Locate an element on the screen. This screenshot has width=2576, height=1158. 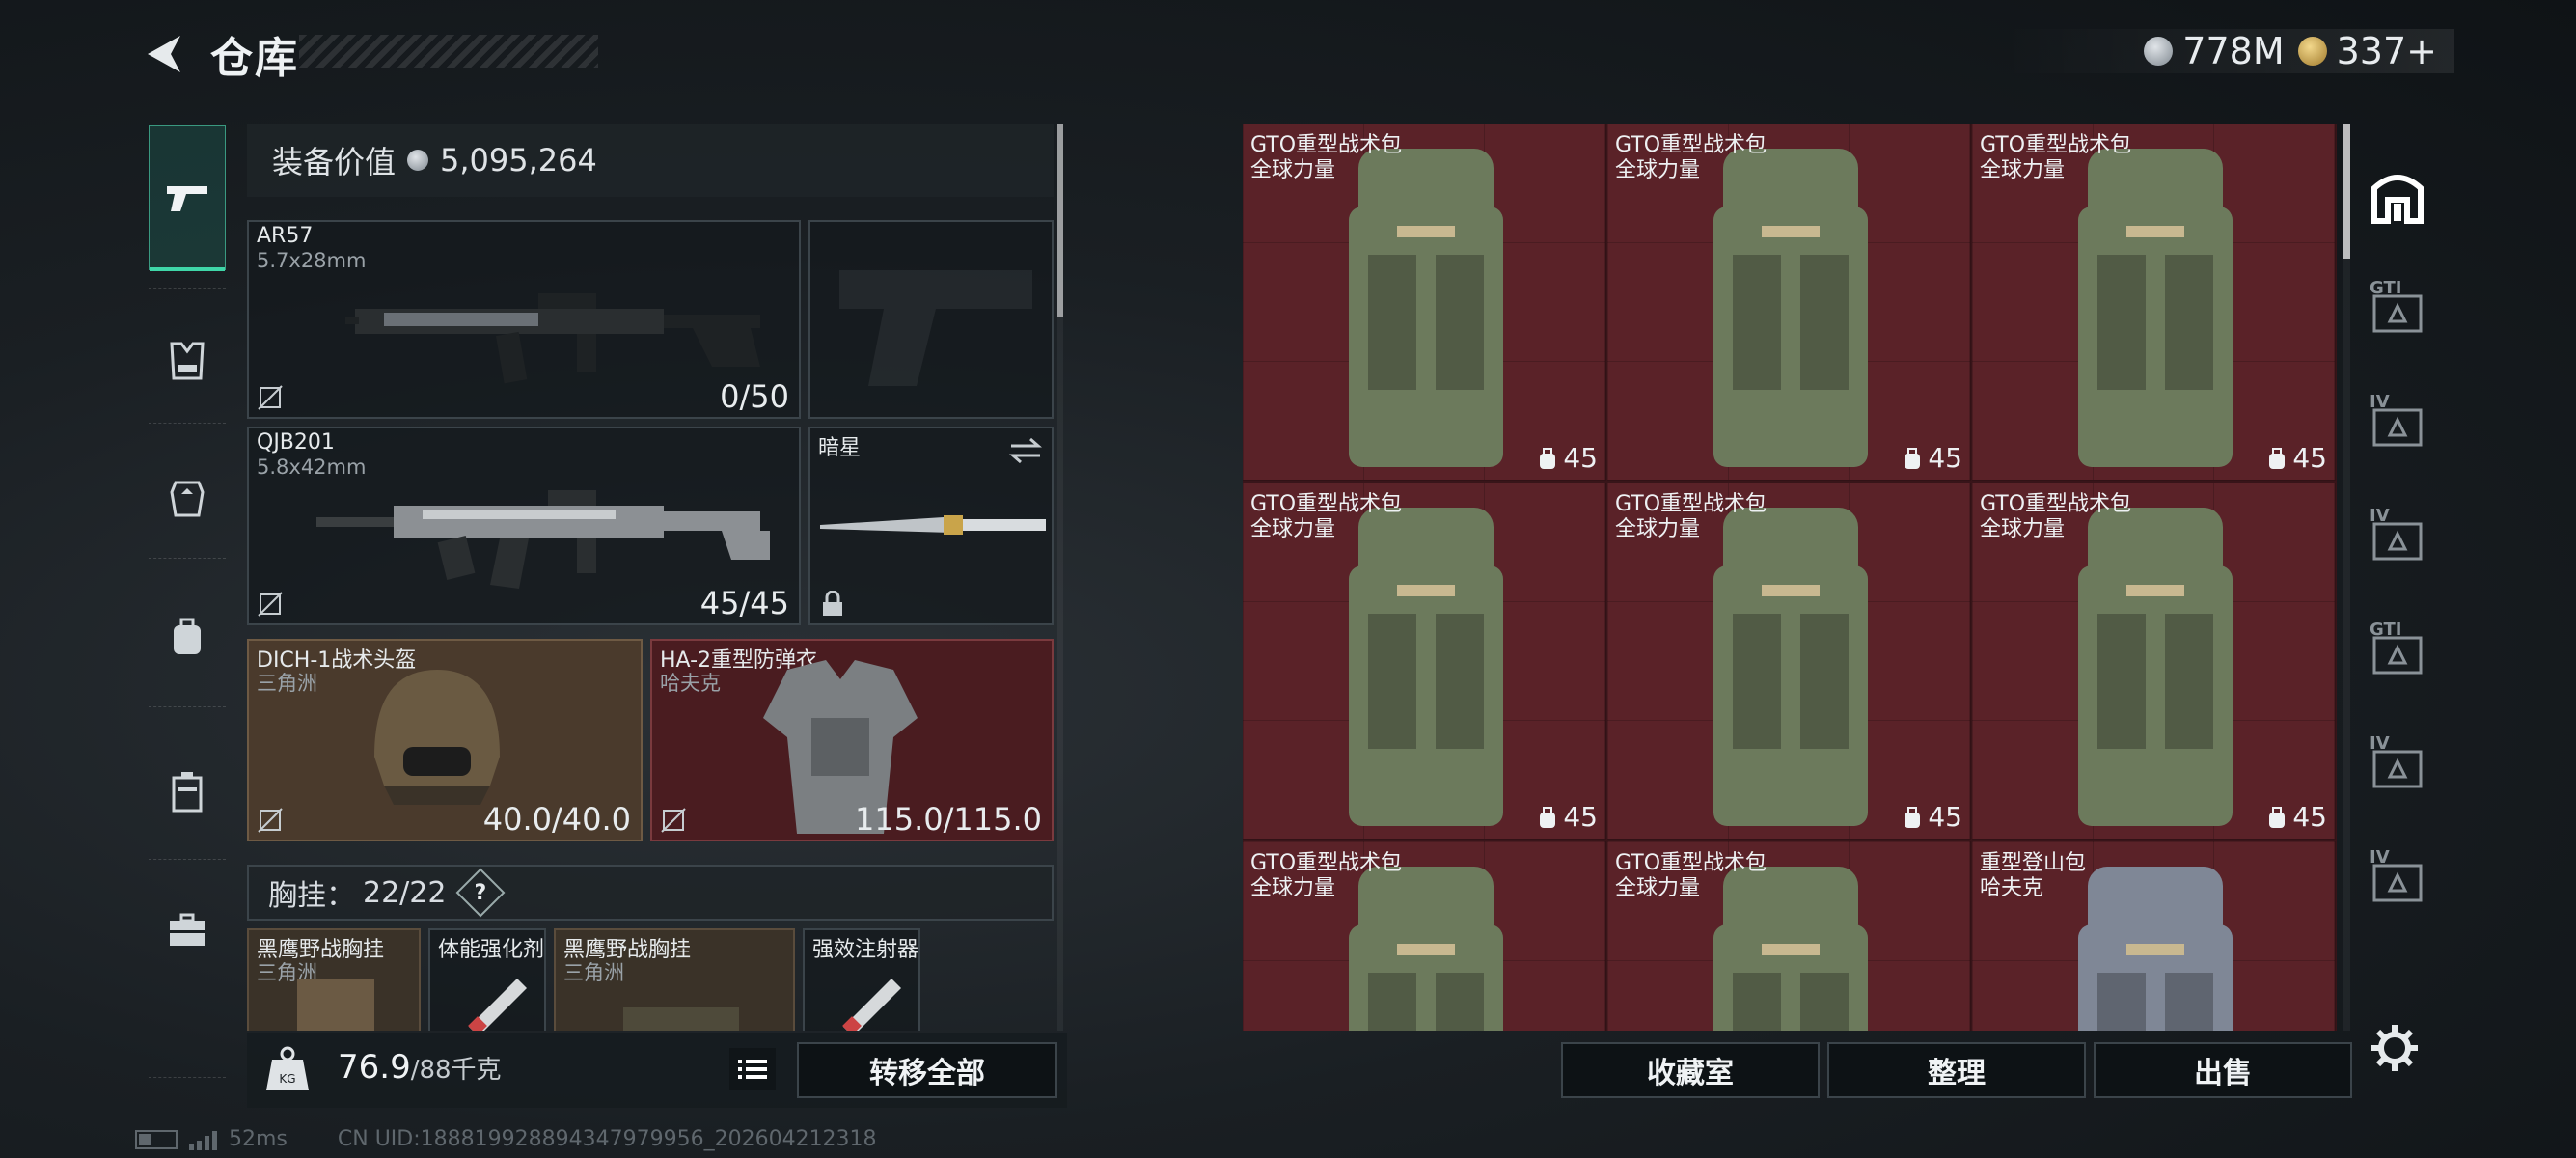
knife-image is located at coordinates (933, 525).